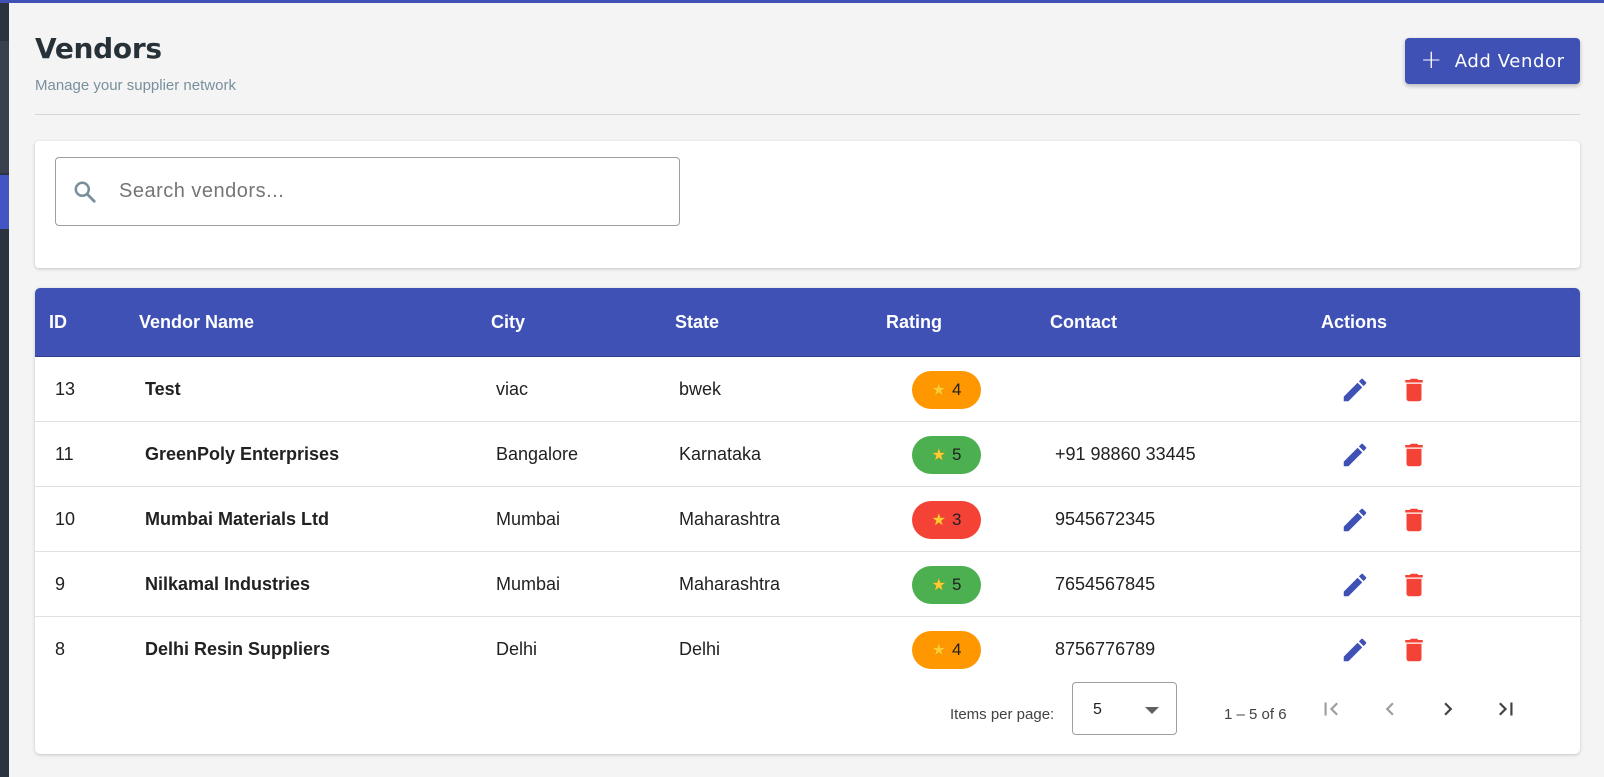  I want to click on plus-icon: +, so click(1431, 59).